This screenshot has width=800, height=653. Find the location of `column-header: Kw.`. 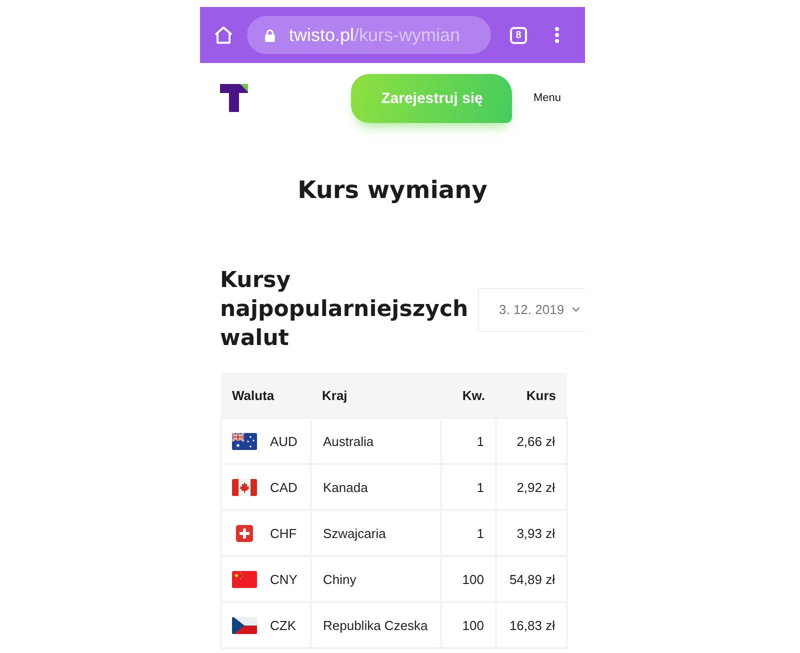

column-header: Kw. is located at coordinates (468, 395).